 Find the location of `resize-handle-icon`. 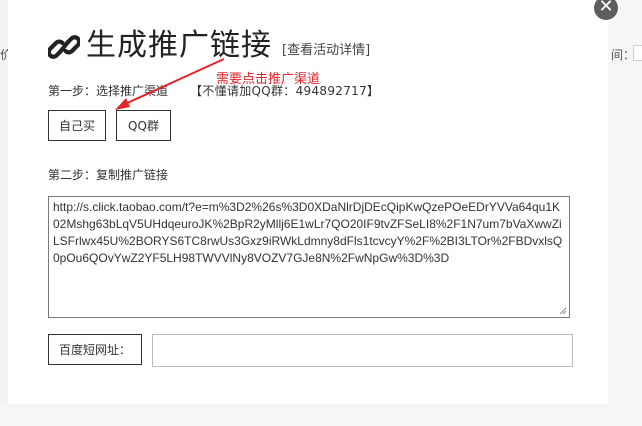

resize-handle-icon is located at coordinates (563, 311).